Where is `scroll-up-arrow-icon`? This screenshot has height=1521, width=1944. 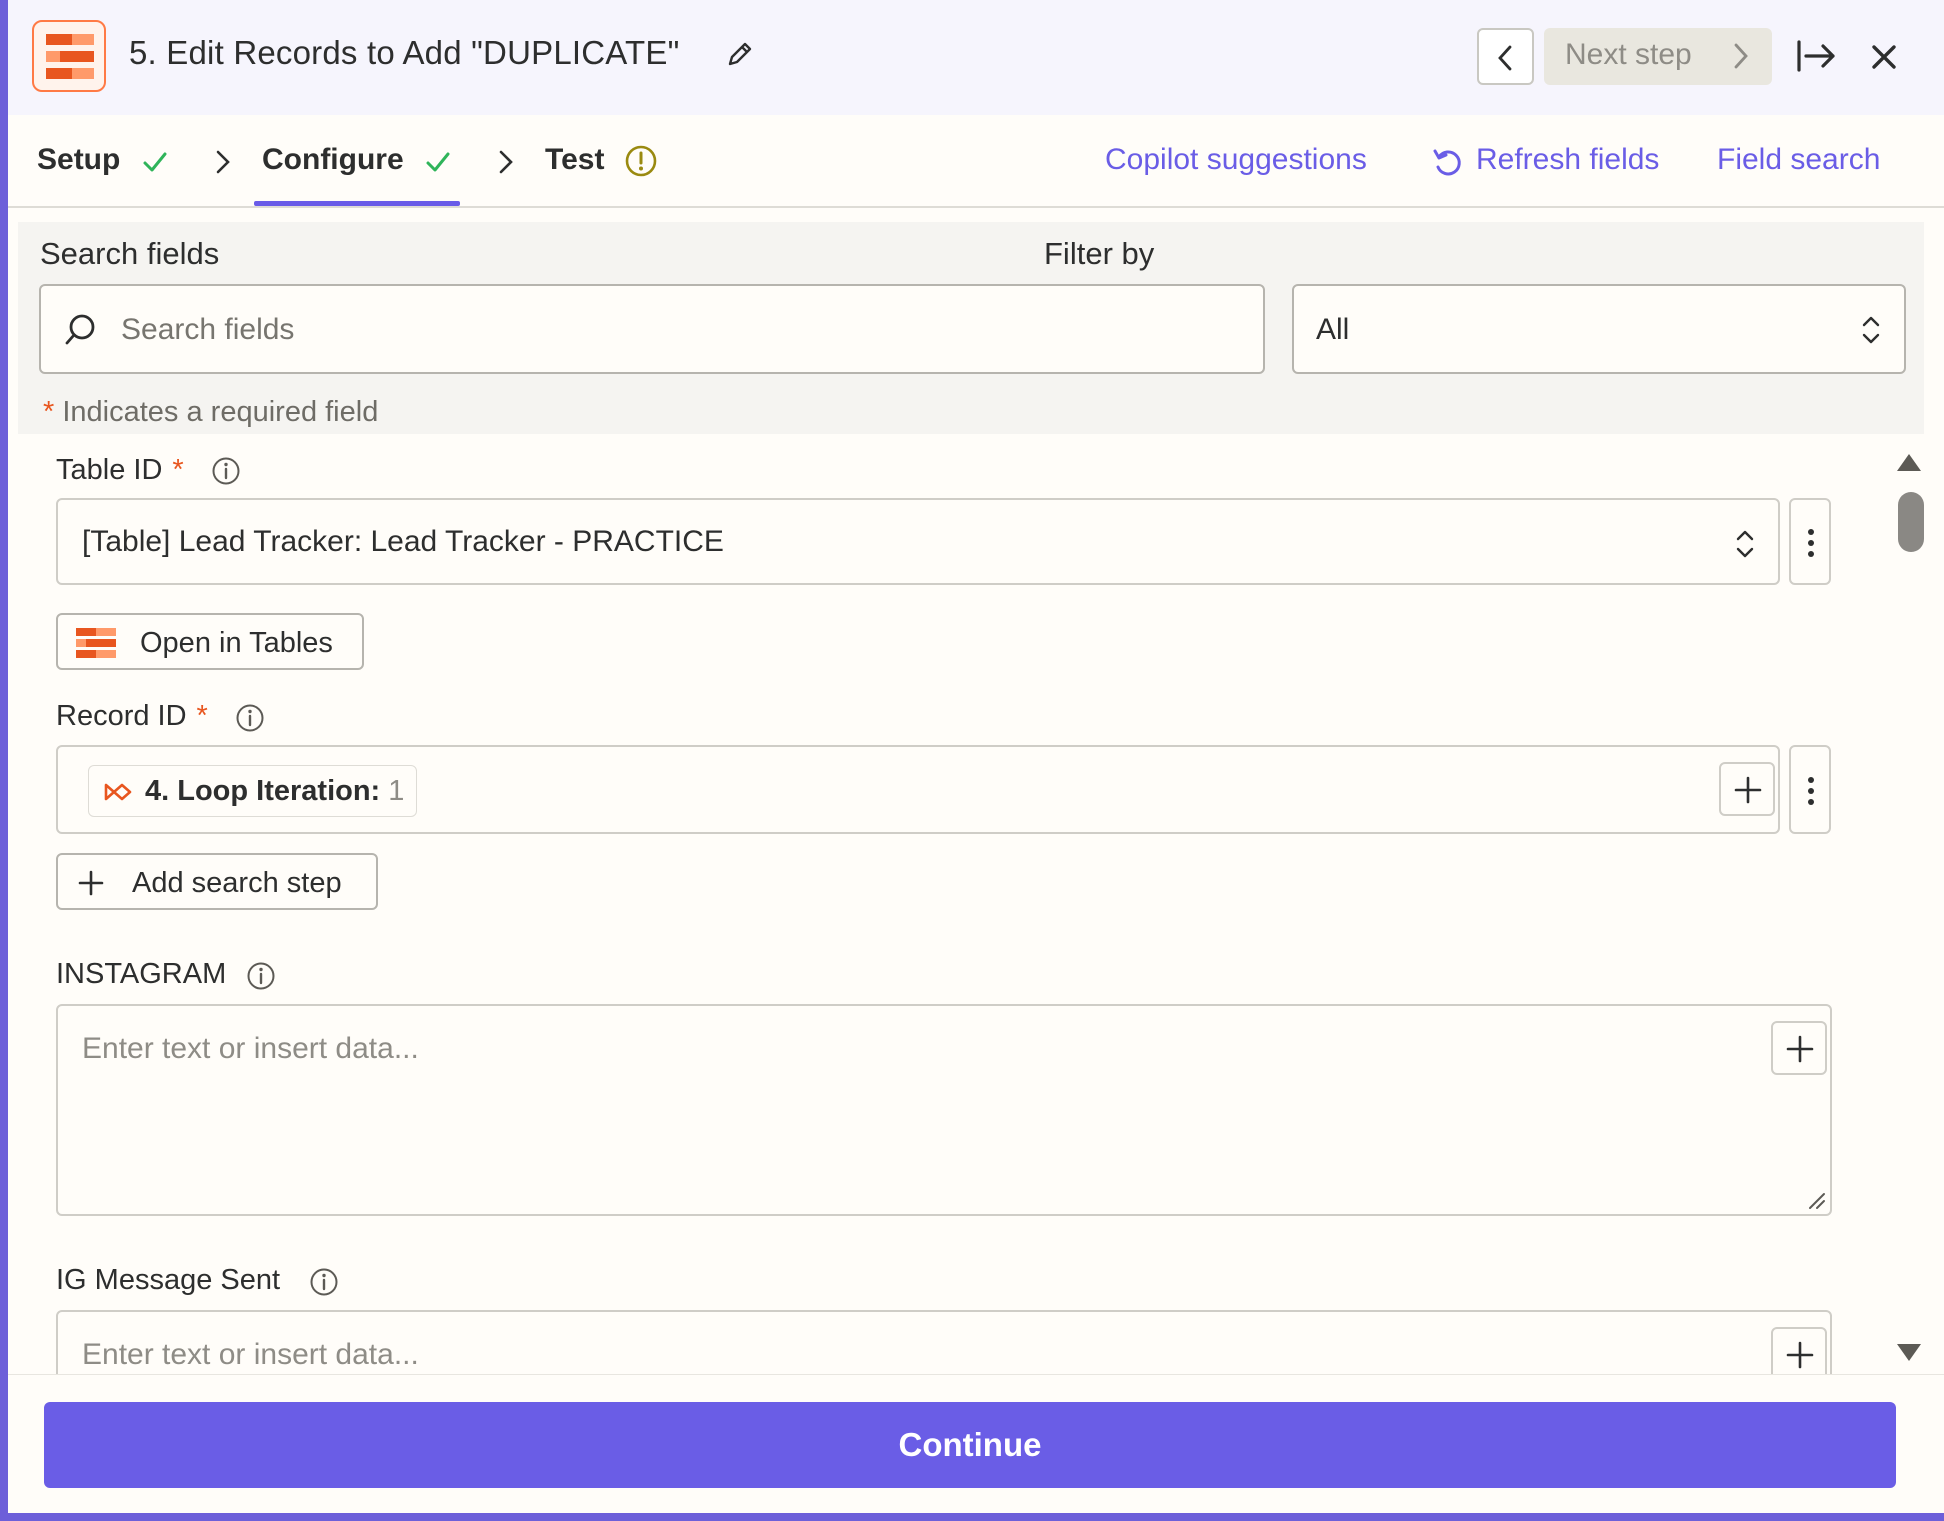
scroll-up-arrow-icon is located at coordinates (1909, 462).